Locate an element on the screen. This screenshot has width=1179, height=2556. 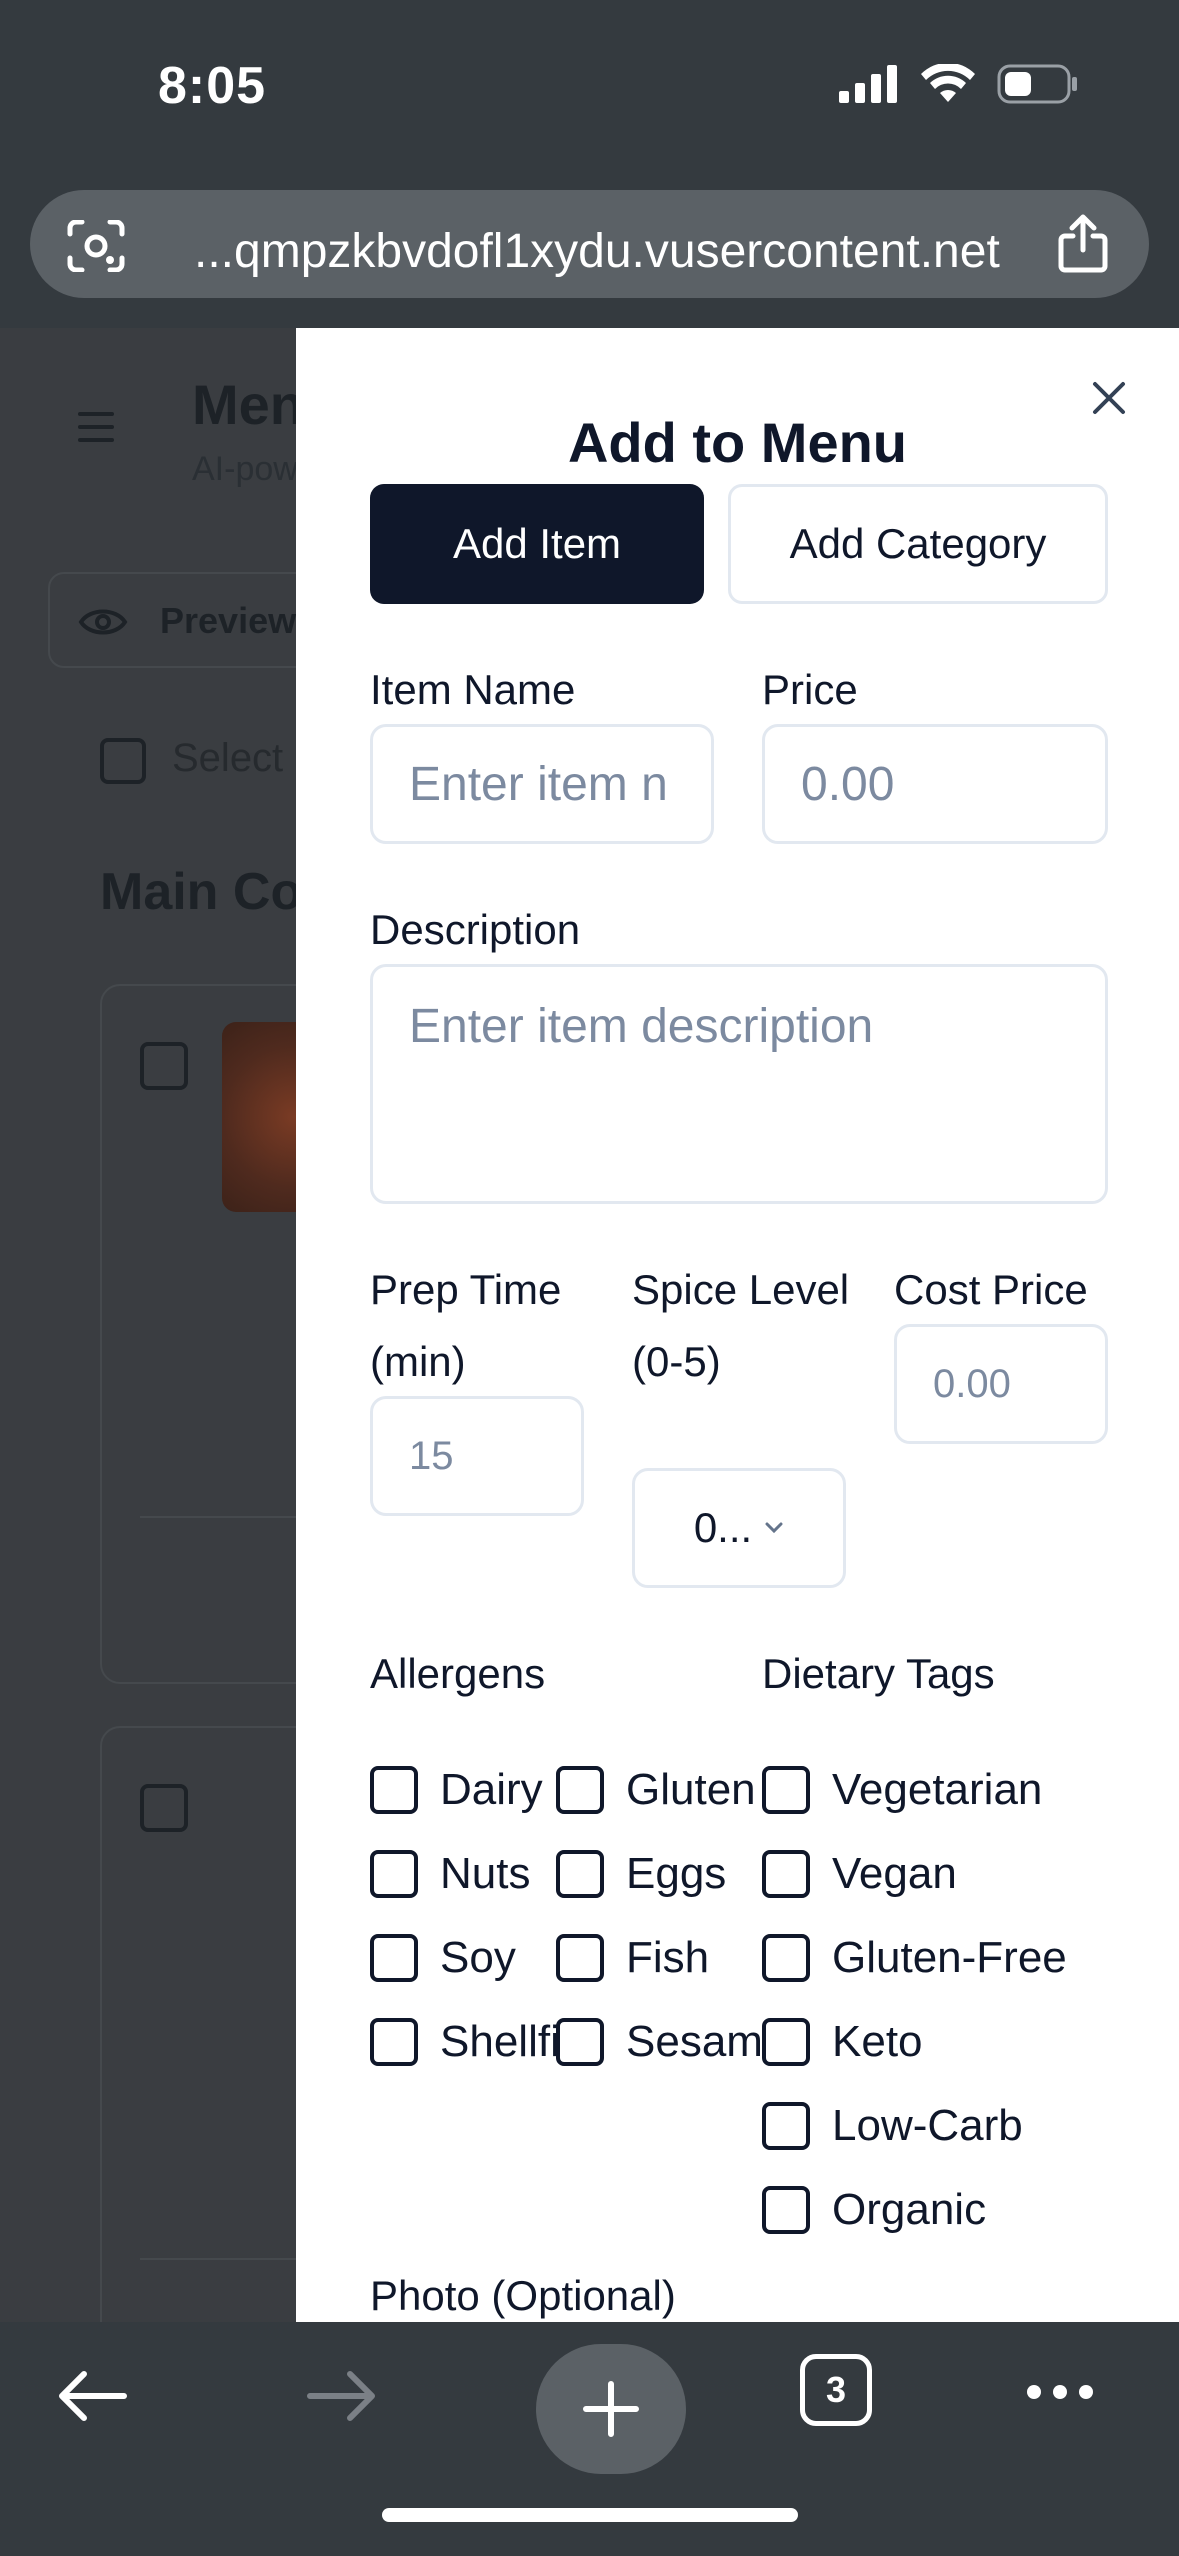
dietary-label: Vegan is located at coordinates (894, 1873).